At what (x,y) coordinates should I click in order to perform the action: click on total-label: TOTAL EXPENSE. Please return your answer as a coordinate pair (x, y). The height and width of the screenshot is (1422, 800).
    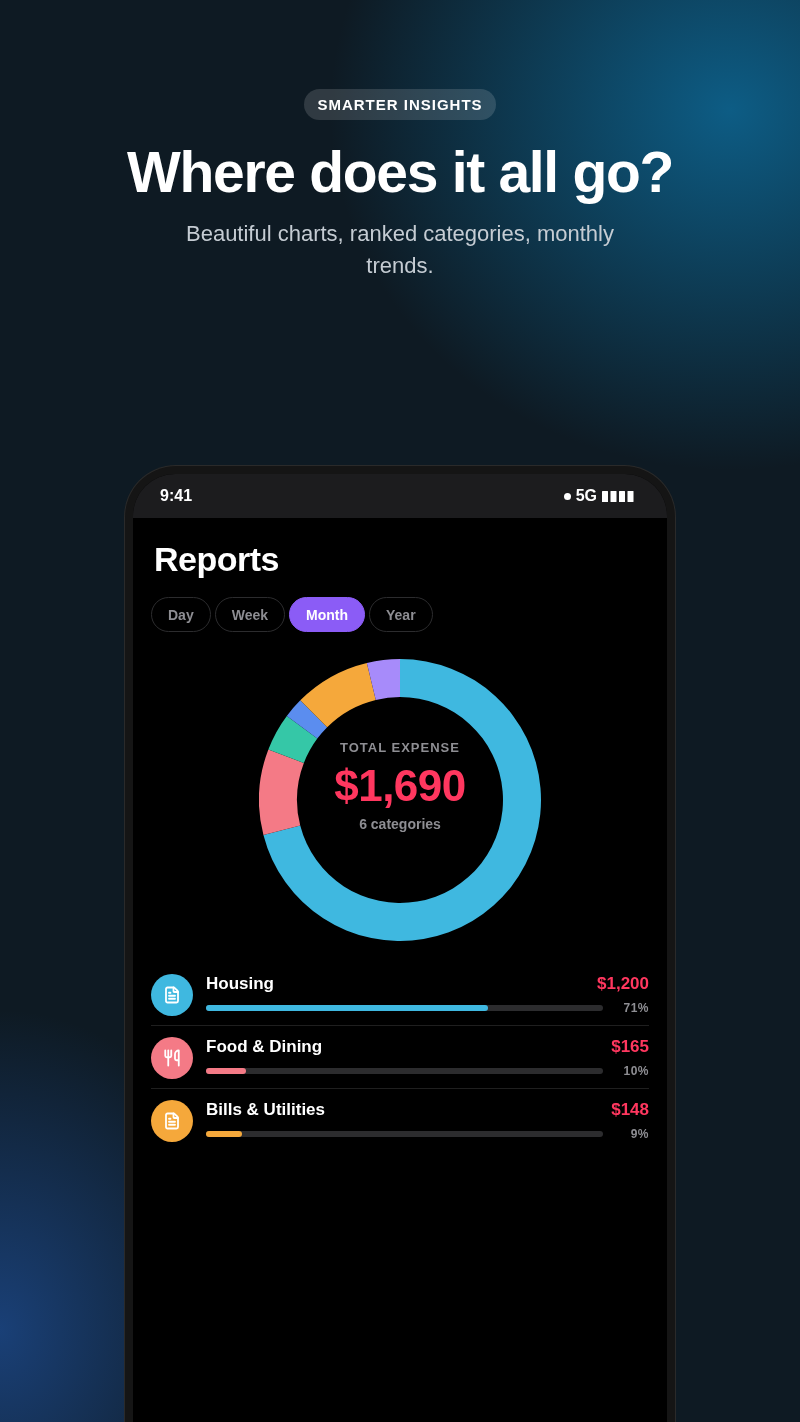
    Looking at the image, I should click on (400, 748).